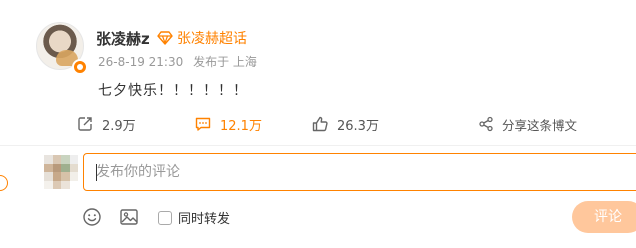 This screenshot has height=248, width=636. What do you see at coordinates (4, 183) in the screenshot?
I see `edge-indicator` at bounding box center [4, 183].